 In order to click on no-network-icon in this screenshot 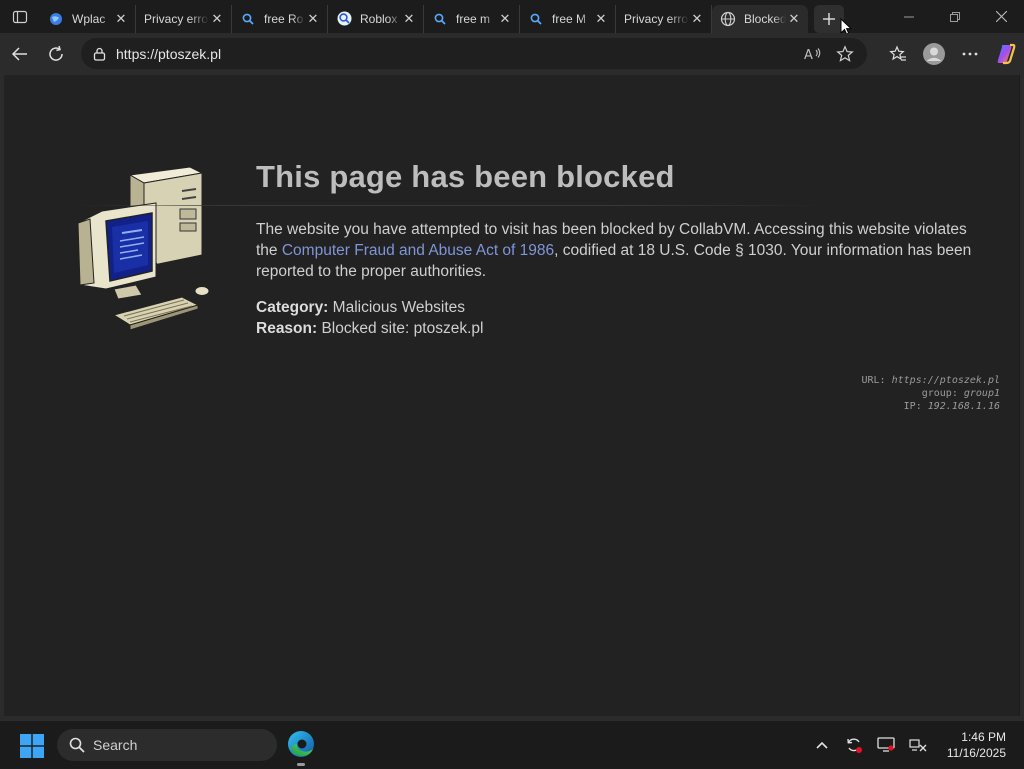, I will do `click(918, 745)`.